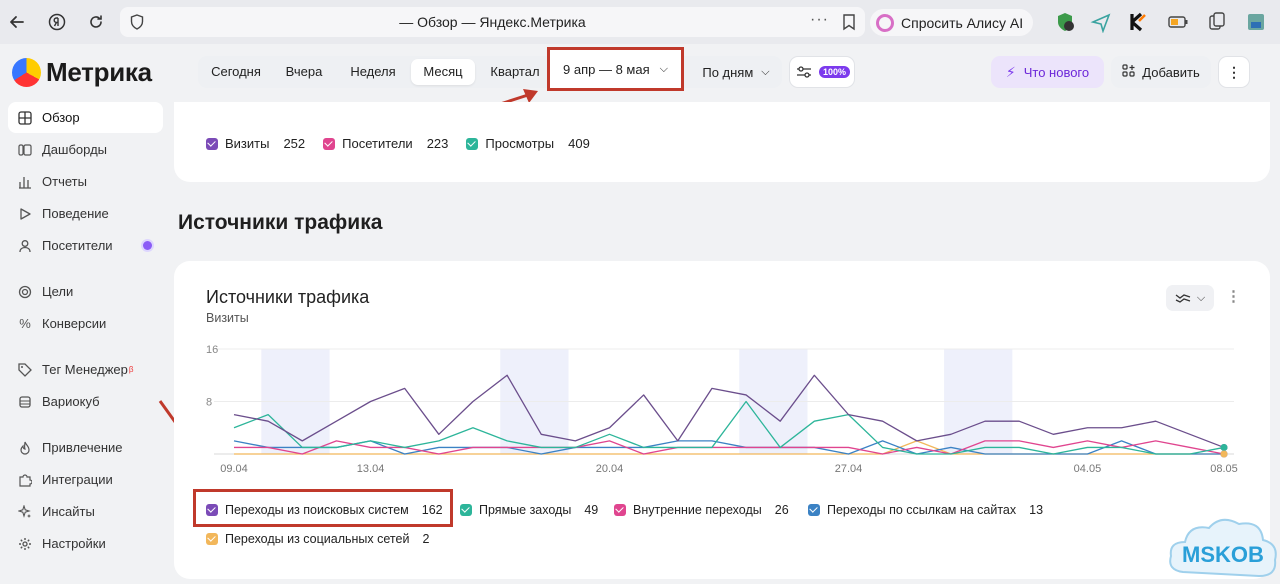 The width and height of the screenshot is (1280, 584). Describe the element at coordinates (1223, 554) in the screenshot. I see `watermark-text: MSKOB` at that location.